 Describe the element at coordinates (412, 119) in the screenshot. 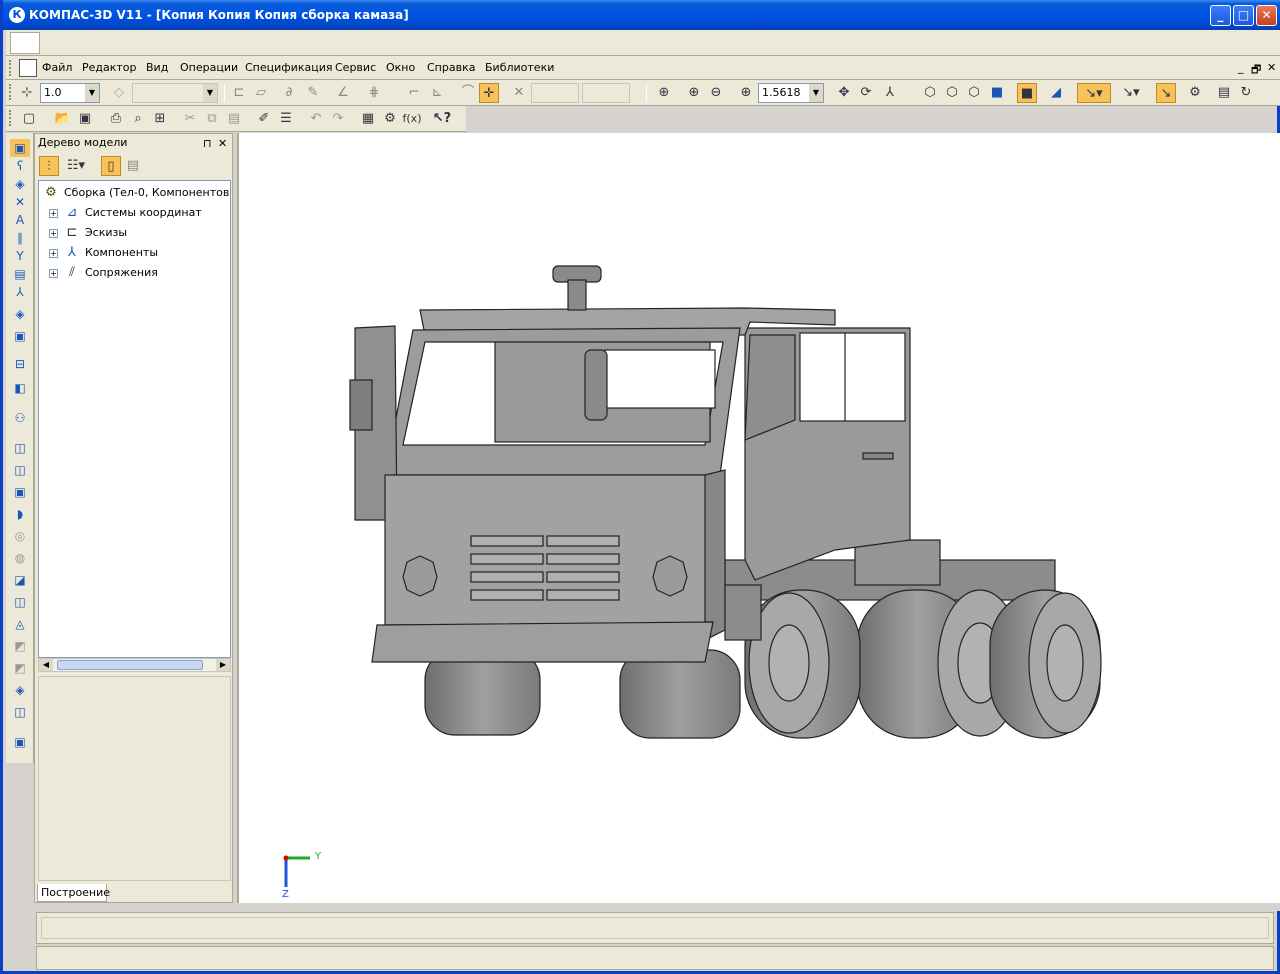

I see `variables-icon: f(x)` at that location.